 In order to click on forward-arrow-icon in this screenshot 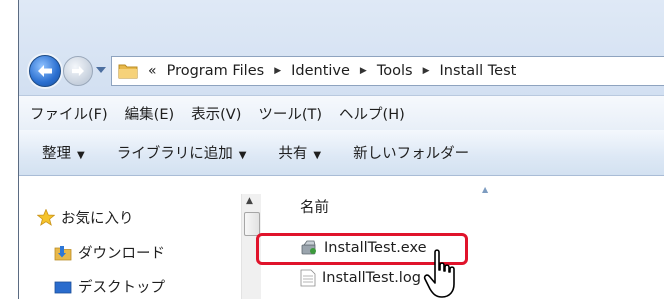, I will do `click(78, 71)`.